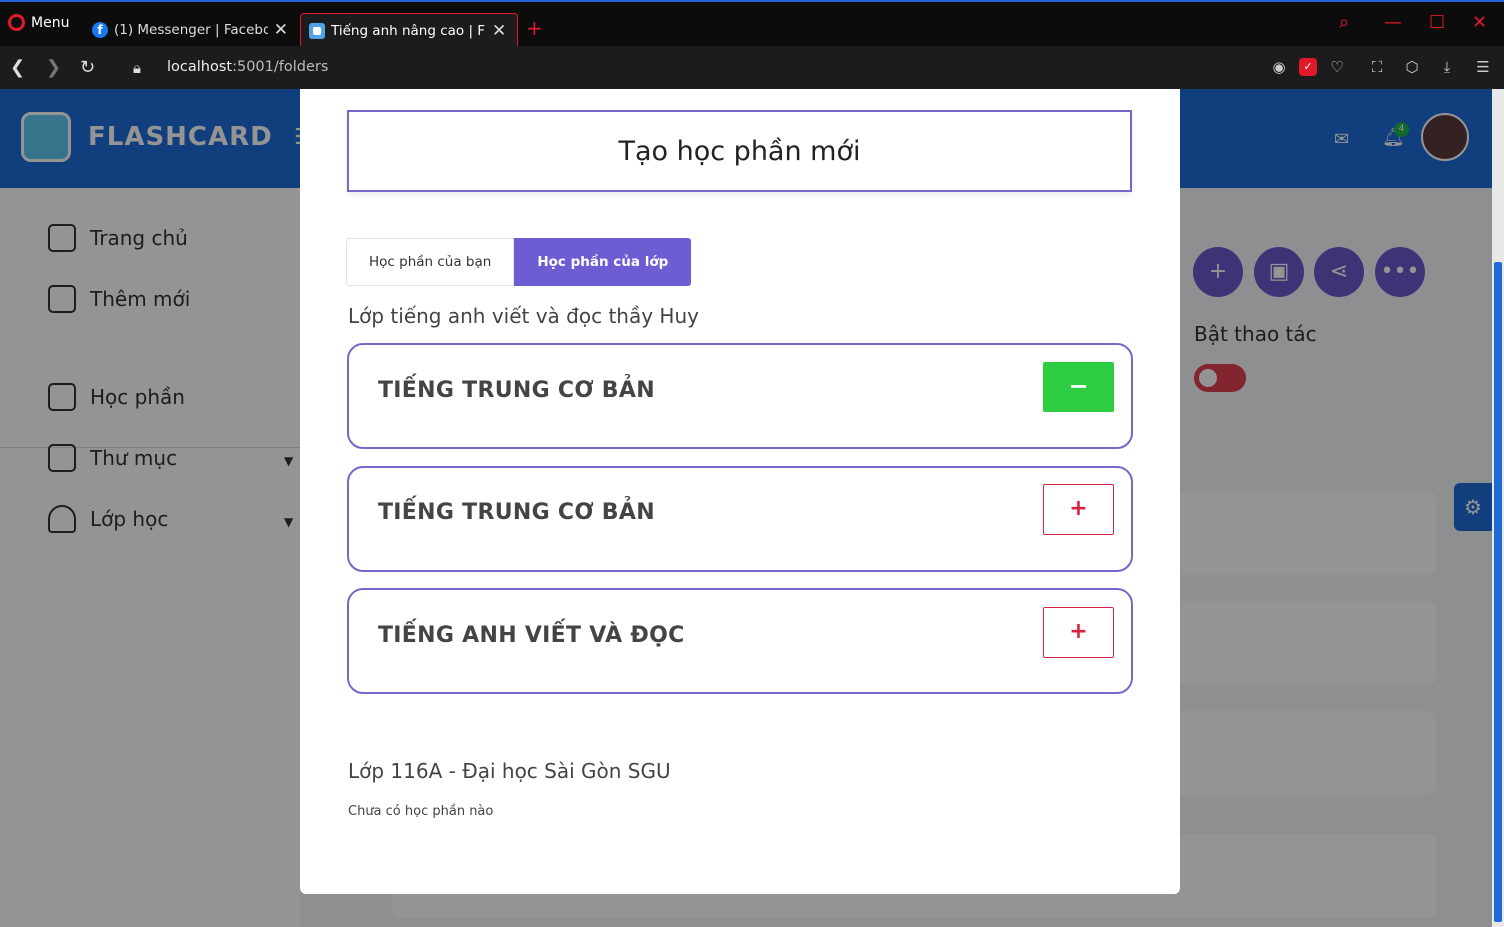 The width and height of the screenshot is (1504, 927). Describe the element at coordinates (1483, 67) in the screenshot. I see `easy-setup-icon: ☰` at that location.